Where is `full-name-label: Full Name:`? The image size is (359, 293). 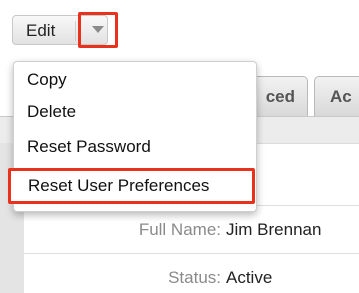 full-name-label: Full Name: is located at coordinates (179, 229).